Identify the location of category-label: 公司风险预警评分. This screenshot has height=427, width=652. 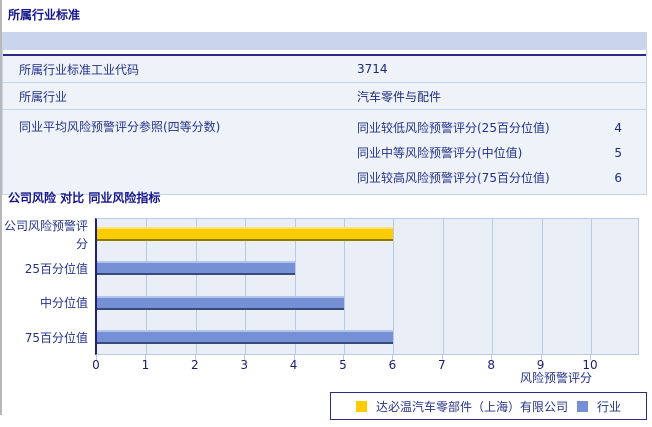
(45, 235).